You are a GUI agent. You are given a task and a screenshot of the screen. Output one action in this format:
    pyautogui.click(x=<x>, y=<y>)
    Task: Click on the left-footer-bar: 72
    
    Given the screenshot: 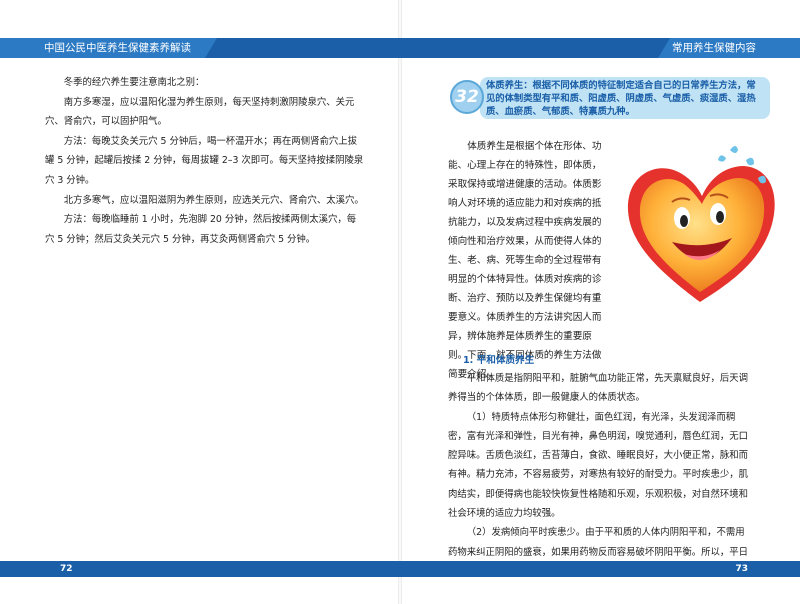 What is the action you would take?
    pyautogui.click(x=200, y=569)
    